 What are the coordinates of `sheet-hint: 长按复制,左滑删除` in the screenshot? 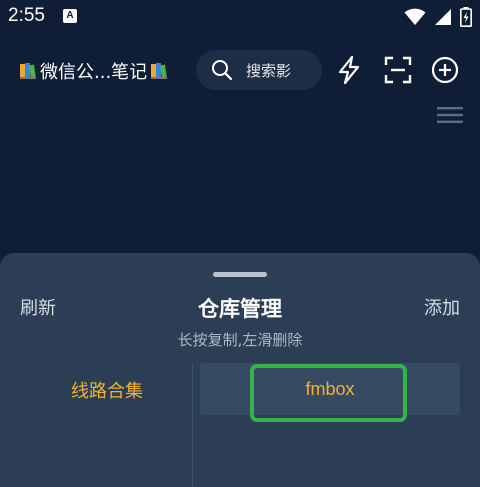 It's located at (240, 340).